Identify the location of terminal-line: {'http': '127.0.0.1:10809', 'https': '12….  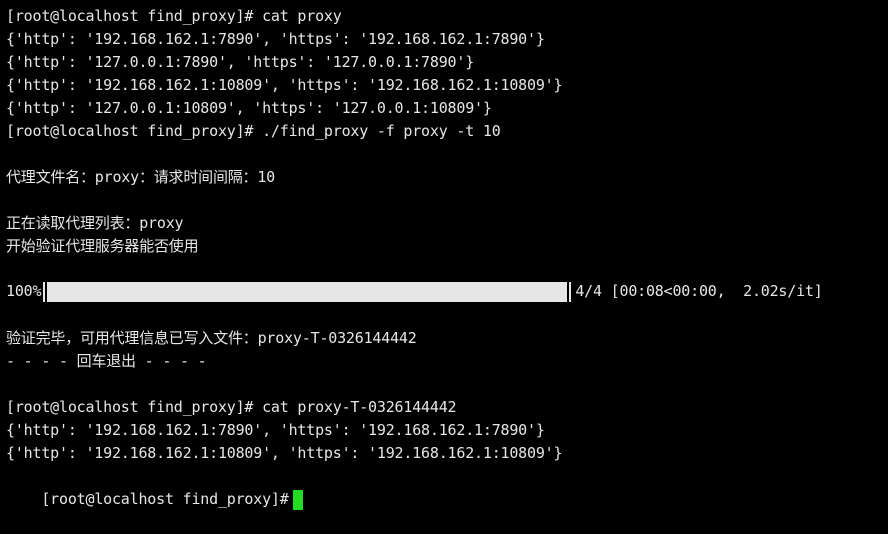
(249, 108).